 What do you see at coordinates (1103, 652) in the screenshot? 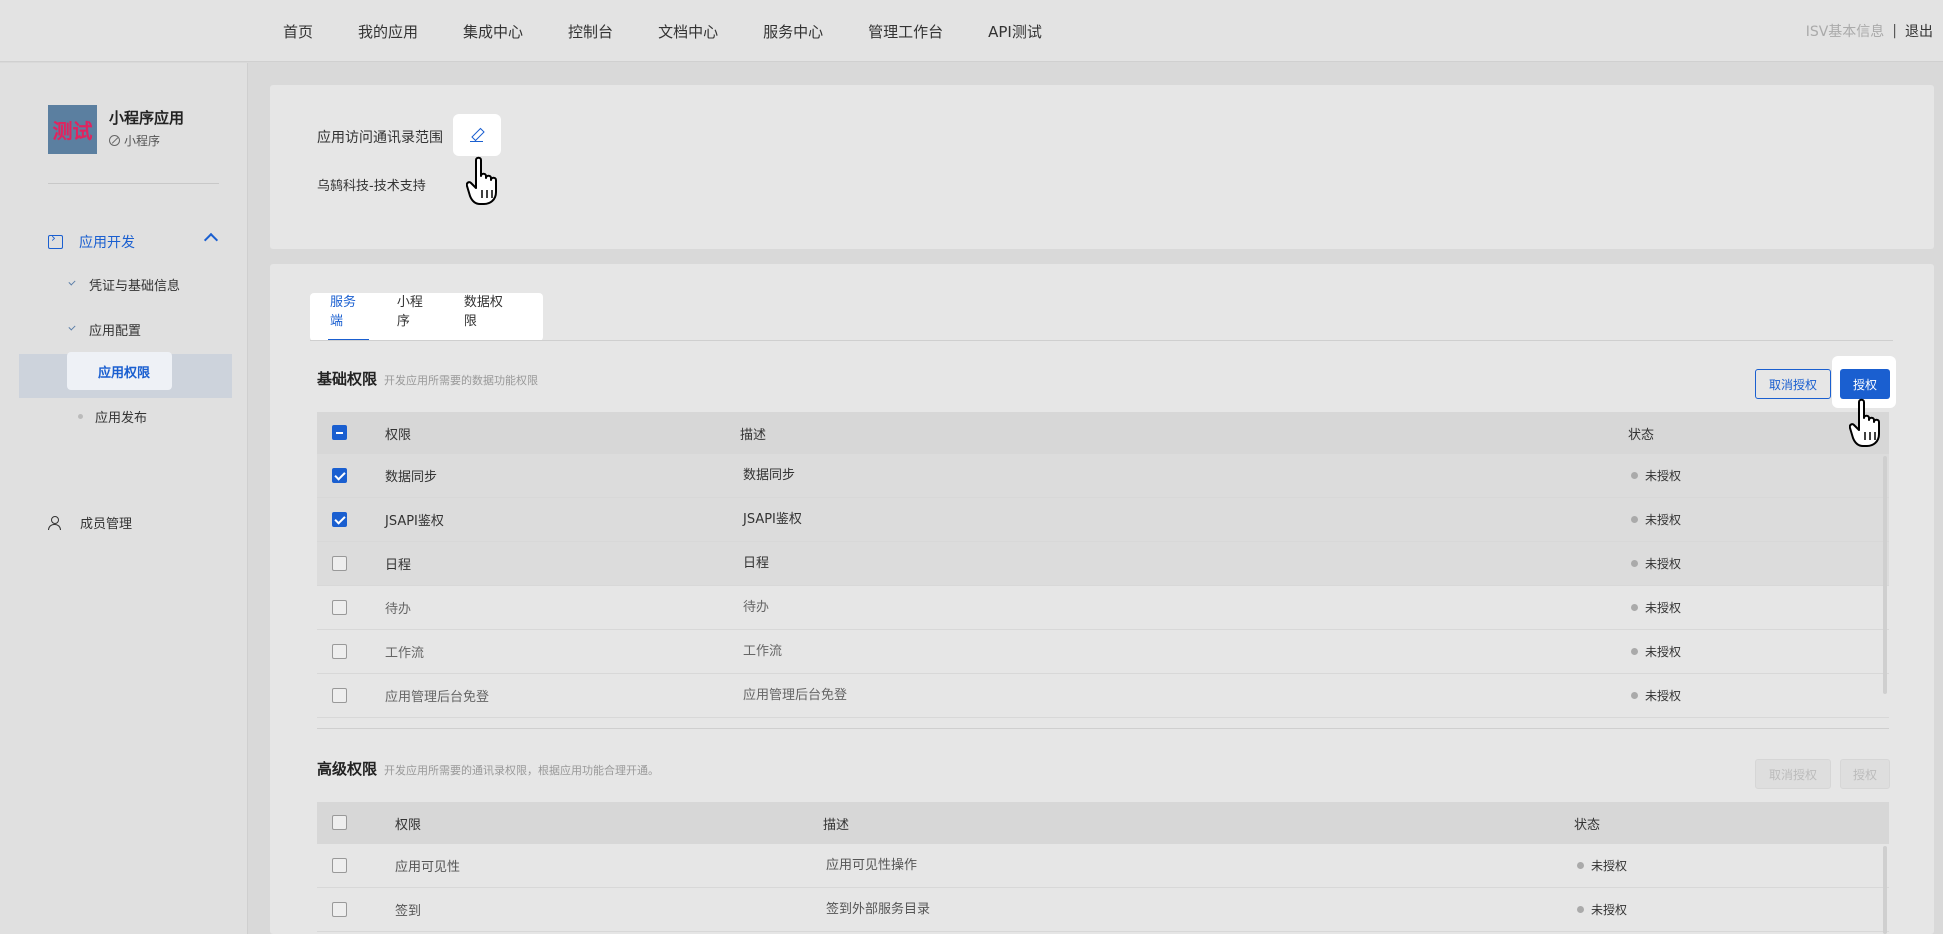
I see `table-row: 工作流 工作流 未授权` at bounding box center [1103, 652].